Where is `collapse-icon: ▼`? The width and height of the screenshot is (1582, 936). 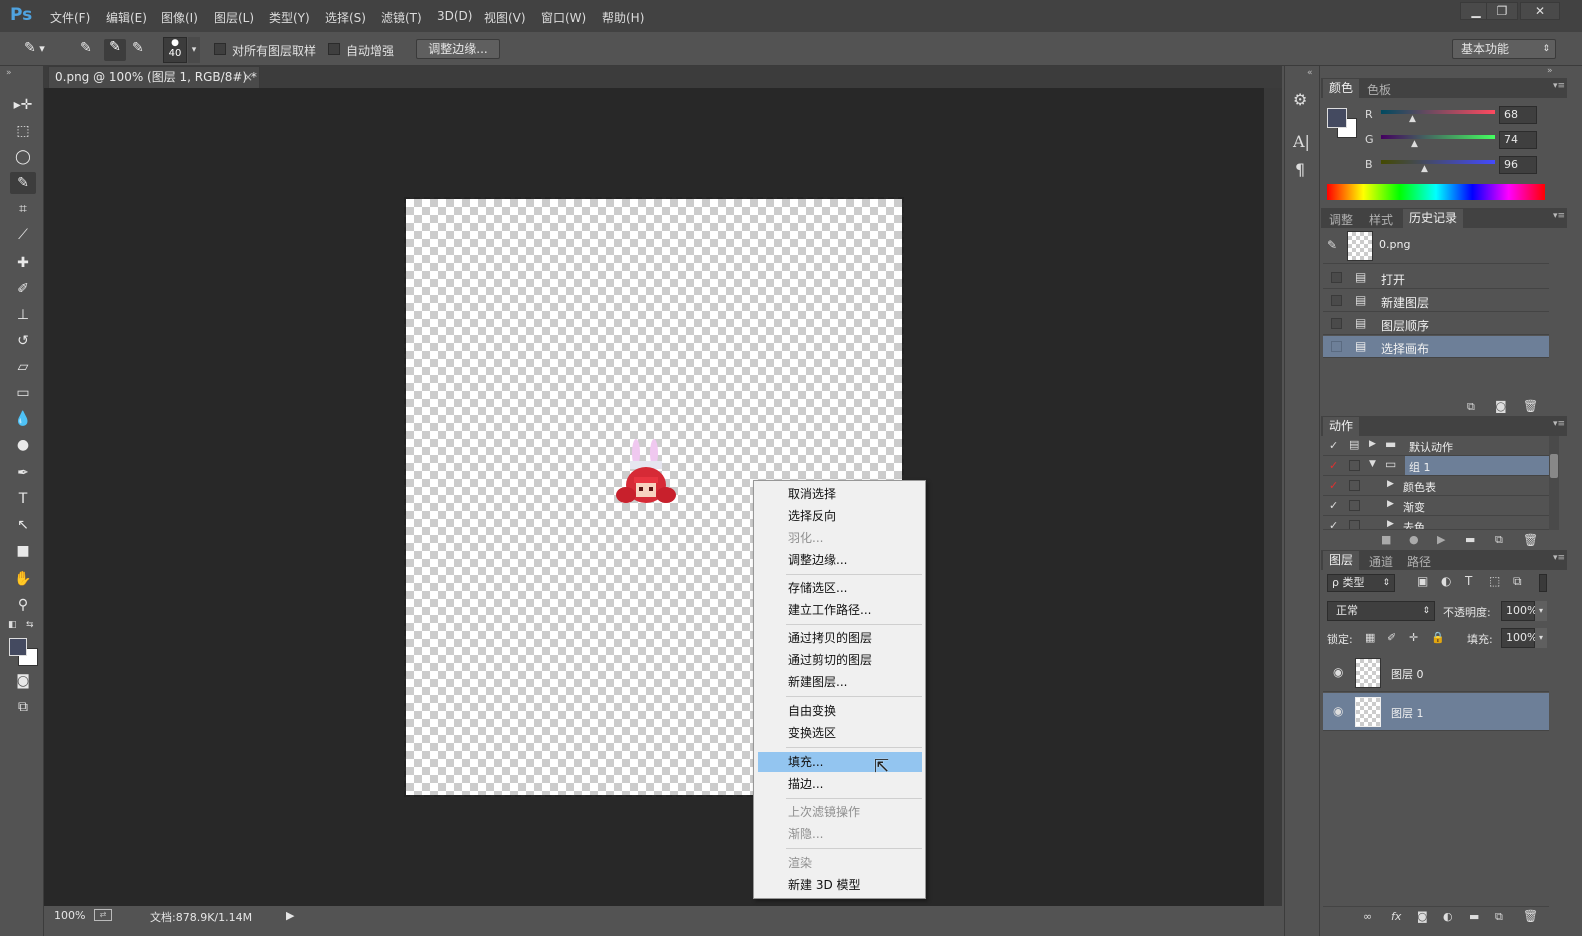
collapse-icon: ▼ is located at coordinates (1372, 464).